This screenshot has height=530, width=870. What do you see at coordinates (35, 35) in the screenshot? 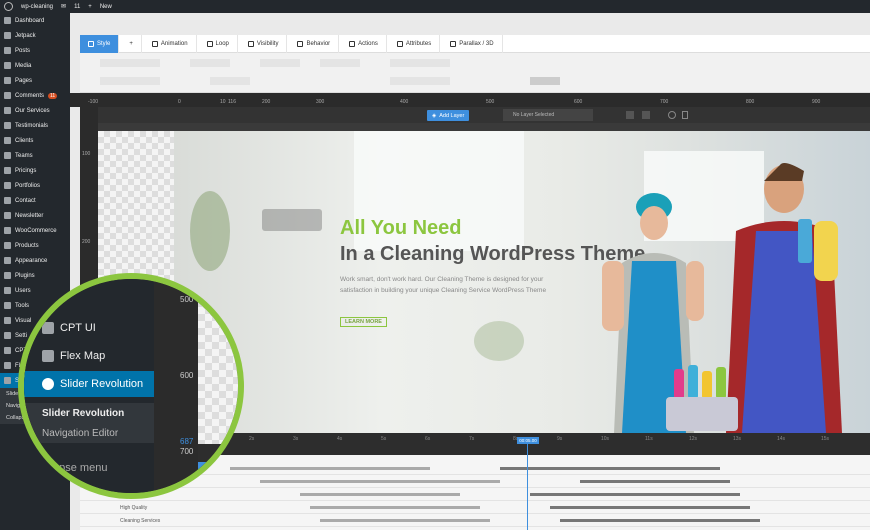
I see `sidebar-item-1: Jetpack` at bounding box center [35, 35].